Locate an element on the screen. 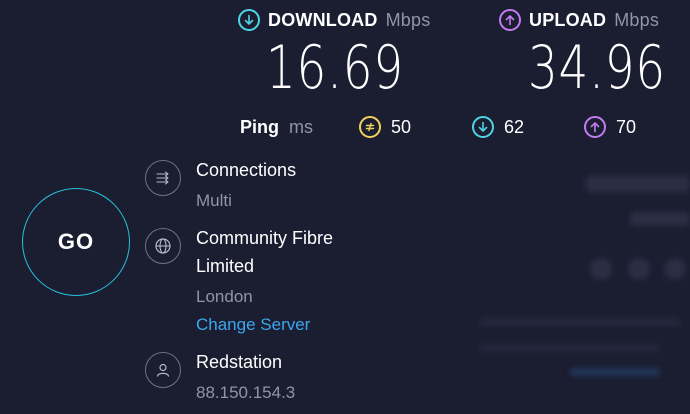 The height and width of the screenshot is (414, 690). upload-unit: Mbps is located at coordinates (637, 19).